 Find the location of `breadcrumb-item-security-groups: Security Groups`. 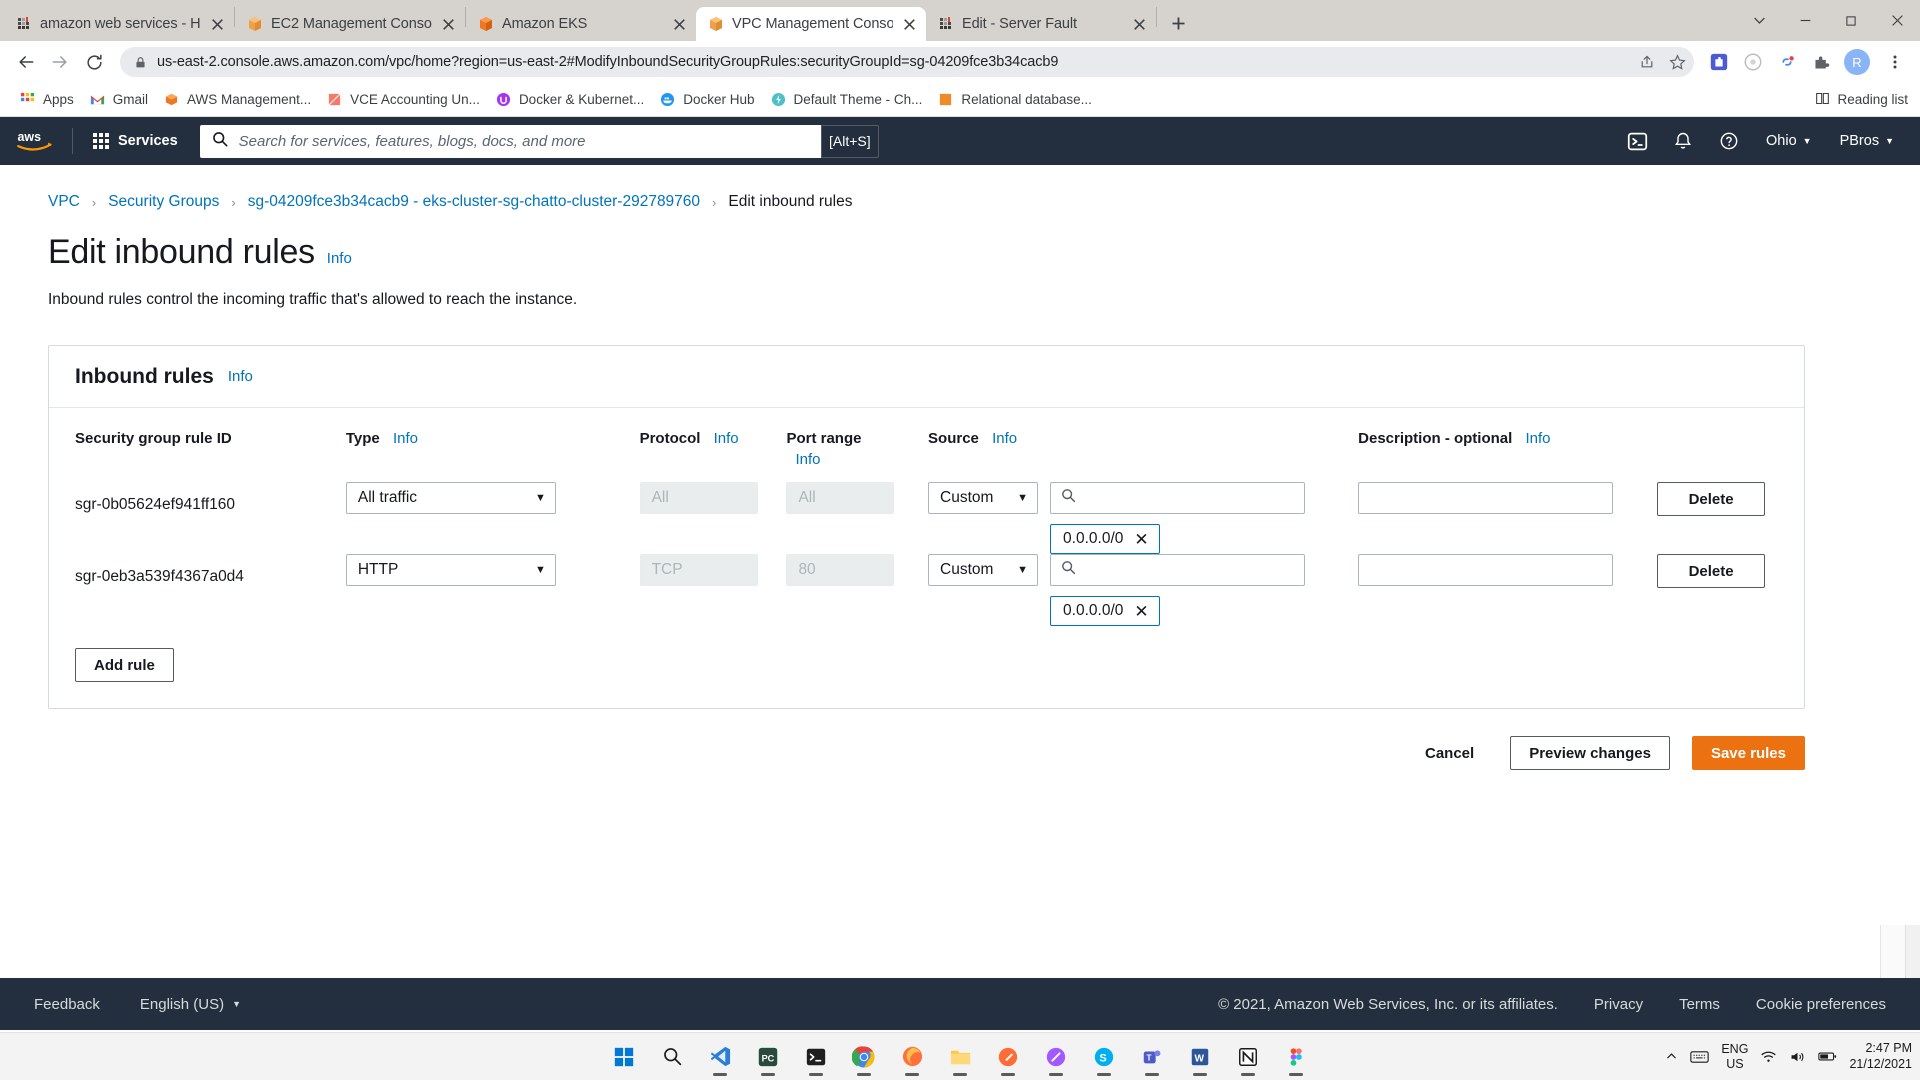

breadcrumb-item-security-groups: Security Groups is located at coordinates (163, 202).